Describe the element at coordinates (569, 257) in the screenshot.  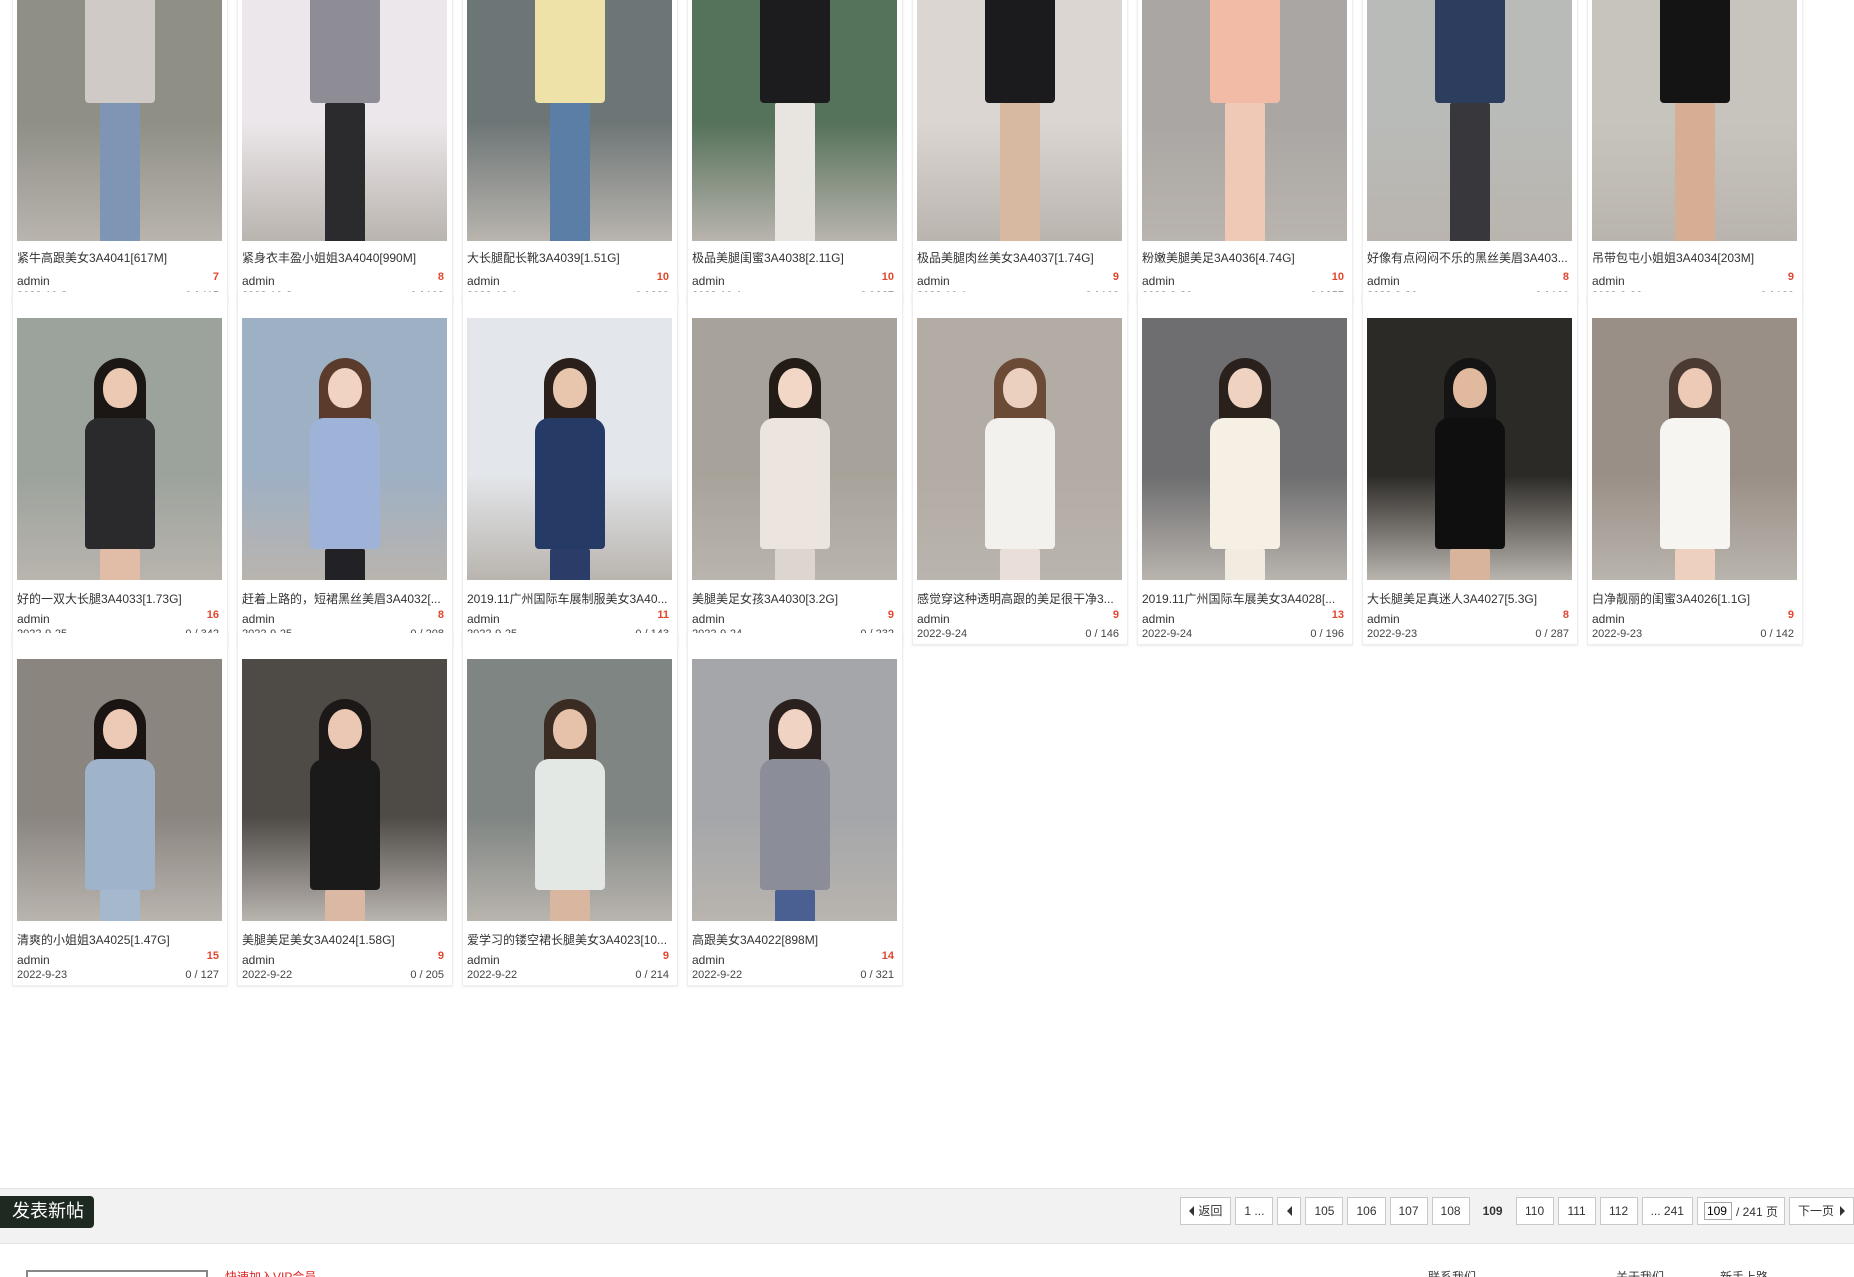
I see `post-title: 大长腿配长靴3A4039[1.51G]` at that location.